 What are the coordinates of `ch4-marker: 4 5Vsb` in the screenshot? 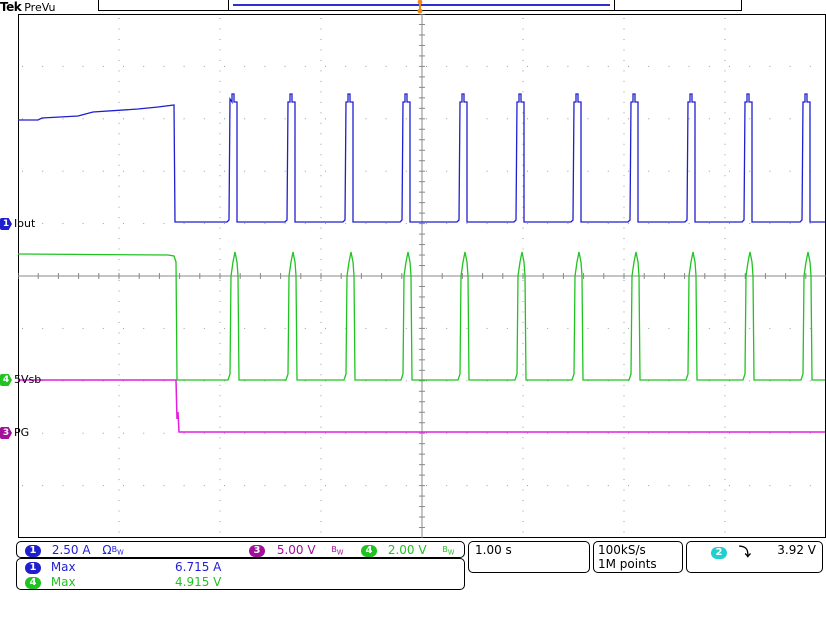 It's located at (20, 380).